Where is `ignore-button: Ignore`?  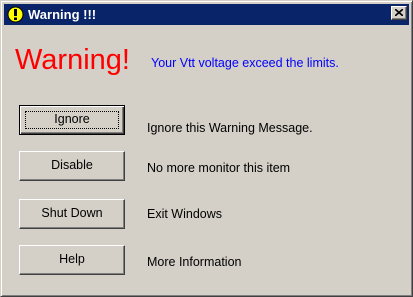 ignore-button: Ignore is located at coordinates (72, 120).